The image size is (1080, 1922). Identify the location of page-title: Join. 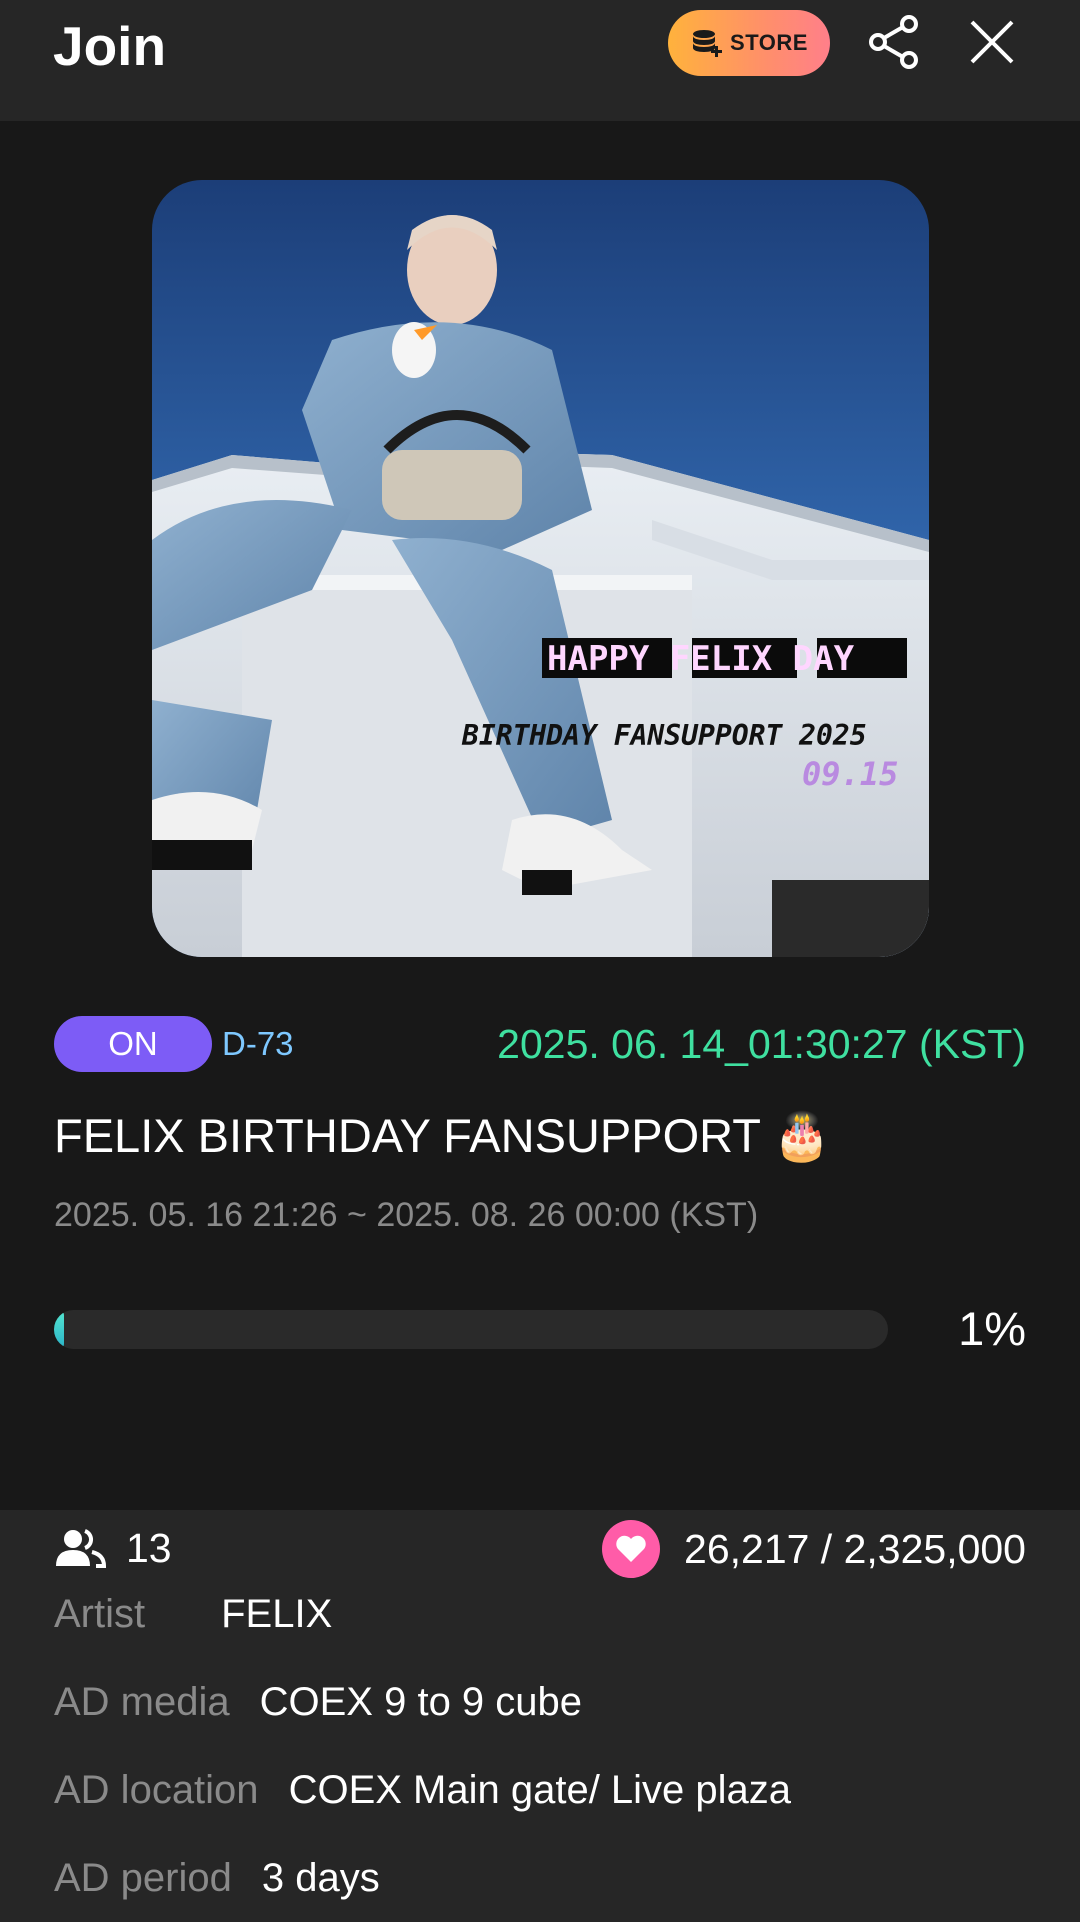
(110, 46).